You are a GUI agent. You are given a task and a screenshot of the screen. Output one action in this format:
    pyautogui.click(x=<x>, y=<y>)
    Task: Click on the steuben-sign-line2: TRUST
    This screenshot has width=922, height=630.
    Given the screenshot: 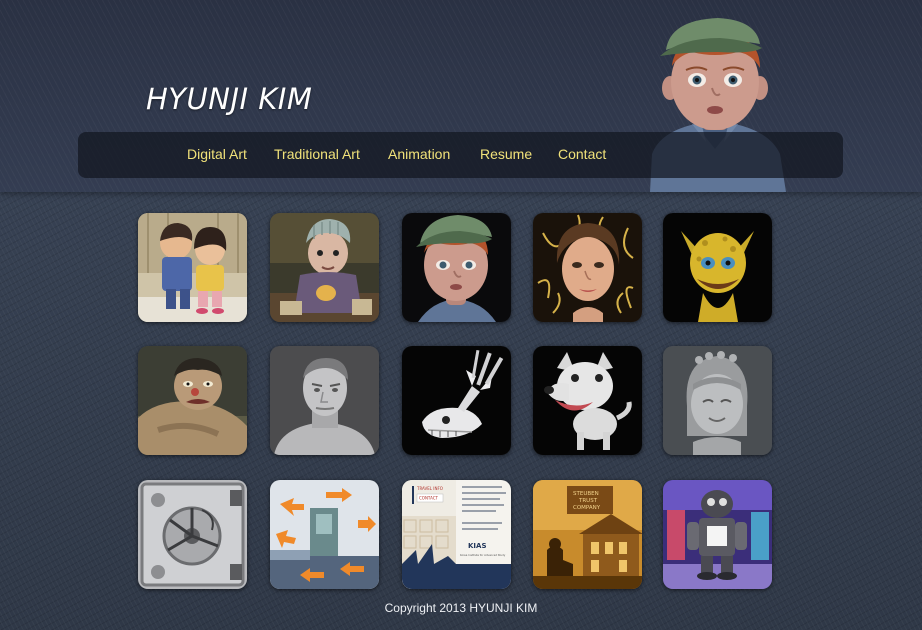 What is the action you would take?
    pyautogui.click(x=588, y=501)
    